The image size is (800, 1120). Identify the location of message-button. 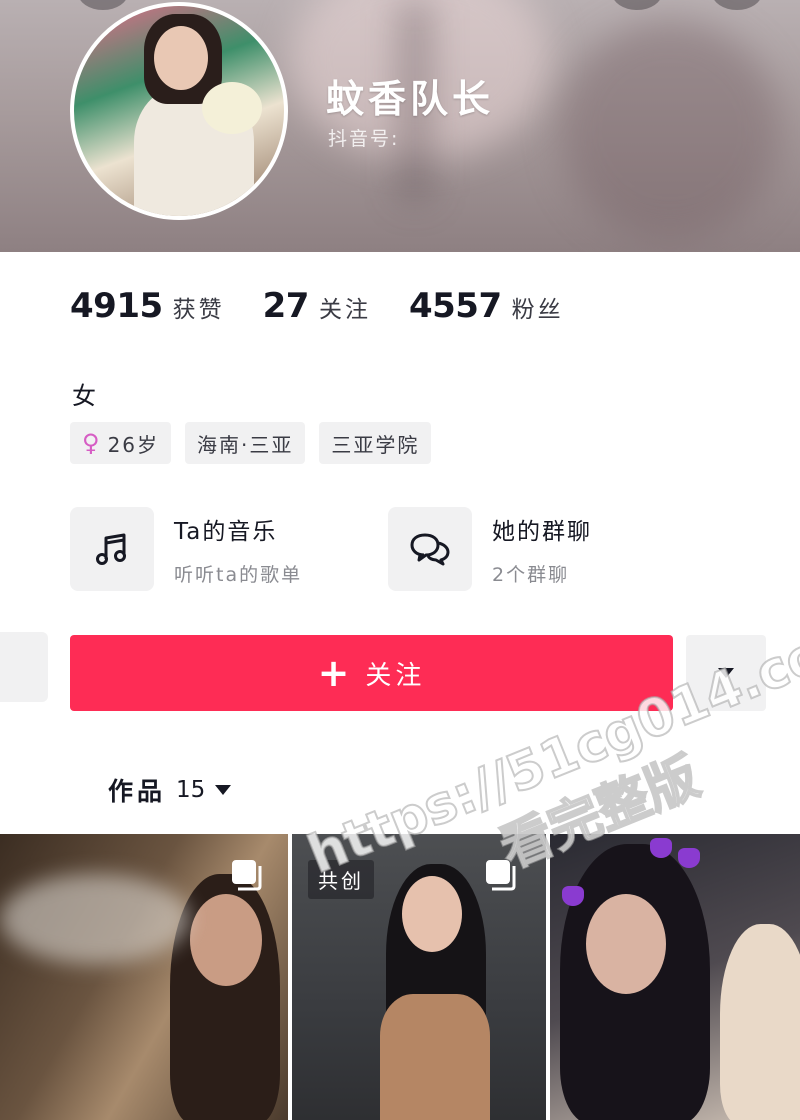
(24, 667).